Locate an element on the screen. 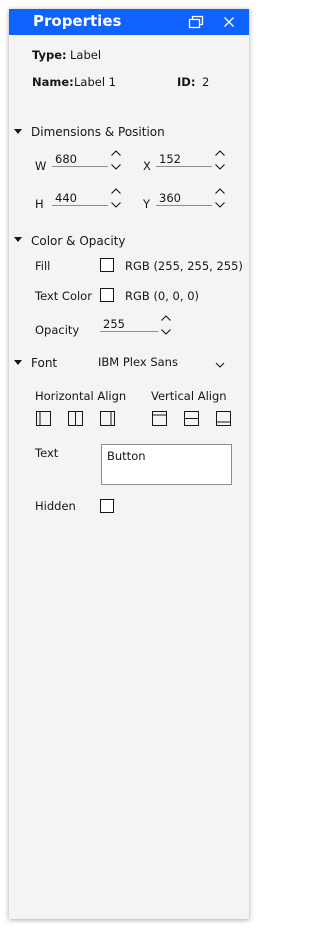  window-restore-icon is located at coordinates (196, 22).